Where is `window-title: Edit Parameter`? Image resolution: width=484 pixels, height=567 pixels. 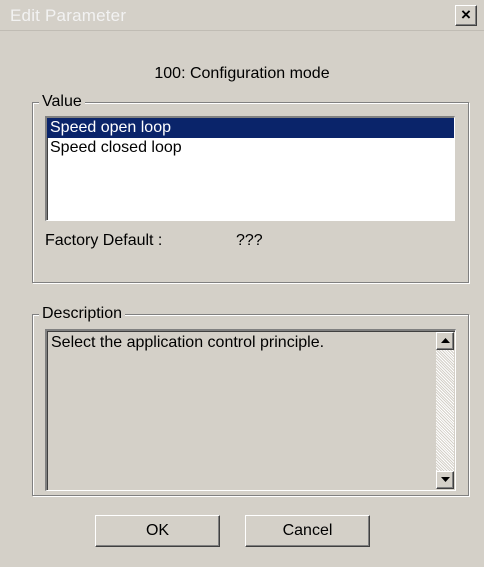 window-title: Edit Parameter is located at coordinates (68, 15).